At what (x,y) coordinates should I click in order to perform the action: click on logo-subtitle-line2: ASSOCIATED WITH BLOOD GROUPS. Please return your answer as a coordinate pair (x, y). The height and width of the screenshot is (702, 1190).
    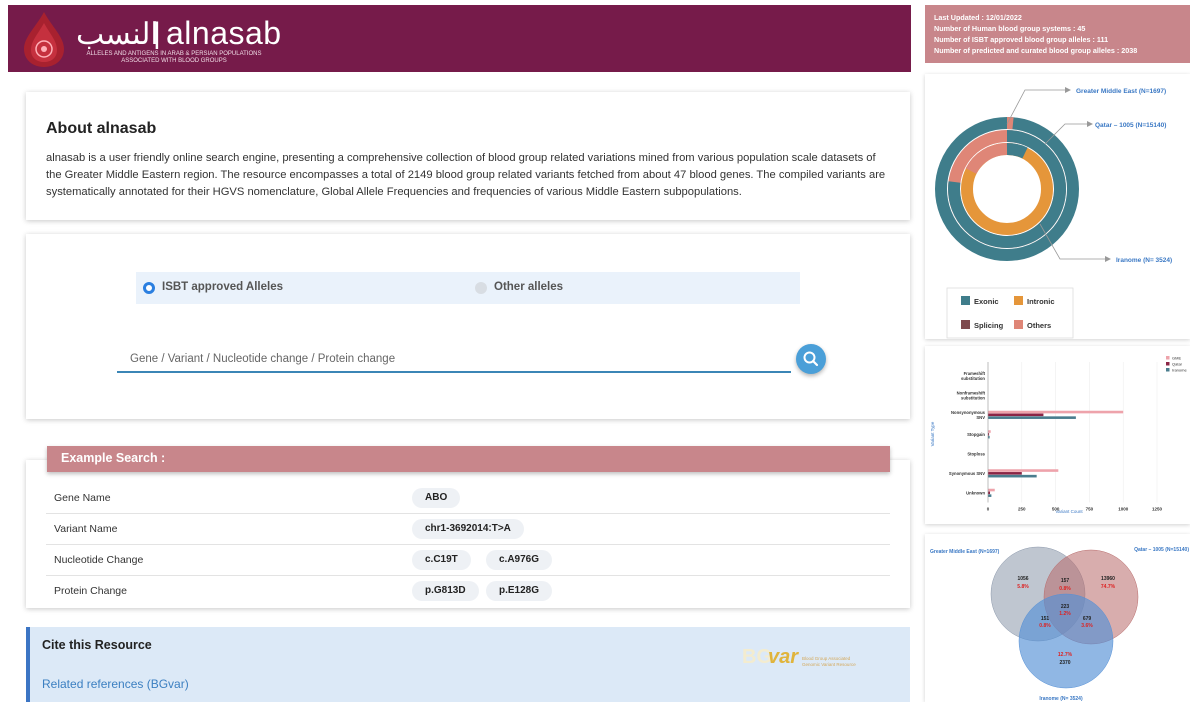
    Looking at the image, I should click on (174, 61).